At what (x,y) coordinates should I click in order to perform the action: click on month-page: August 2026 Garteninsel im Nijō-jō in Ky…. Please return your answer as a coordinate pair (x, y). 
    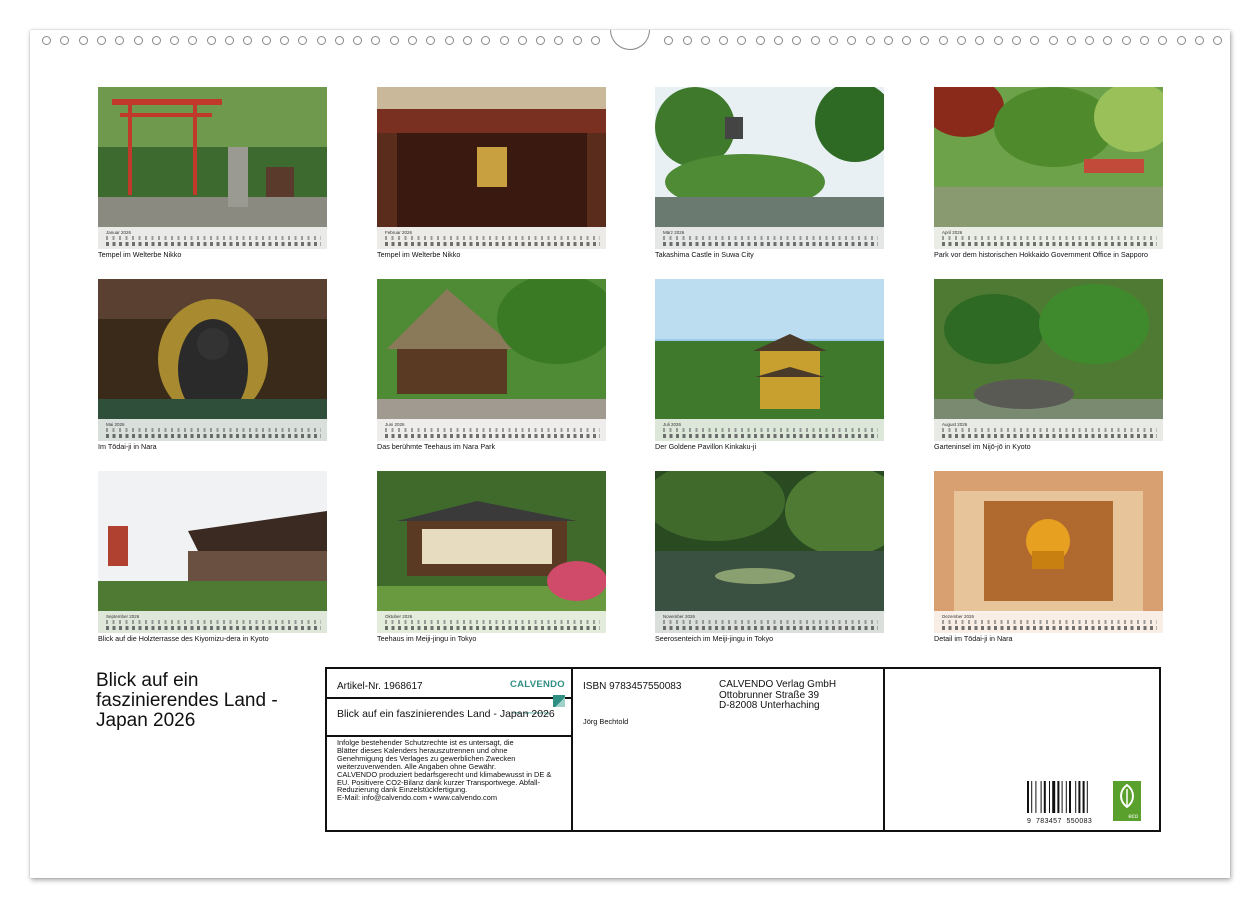
    Looking at the image, I should click on (1048, 365).